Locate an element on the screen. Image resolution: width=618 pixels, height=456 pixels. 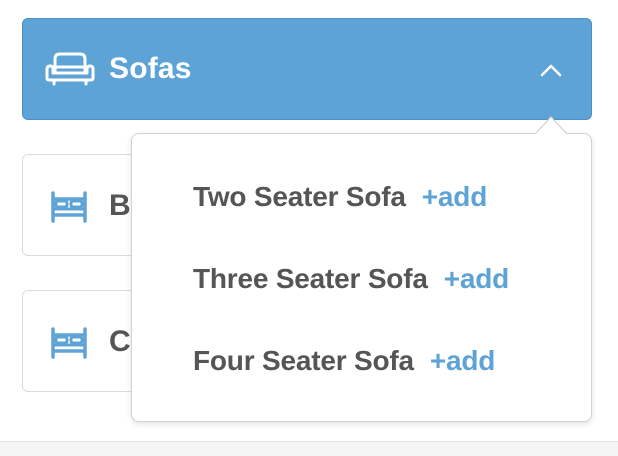
bottom-strip is located at coordinates (309, 449).